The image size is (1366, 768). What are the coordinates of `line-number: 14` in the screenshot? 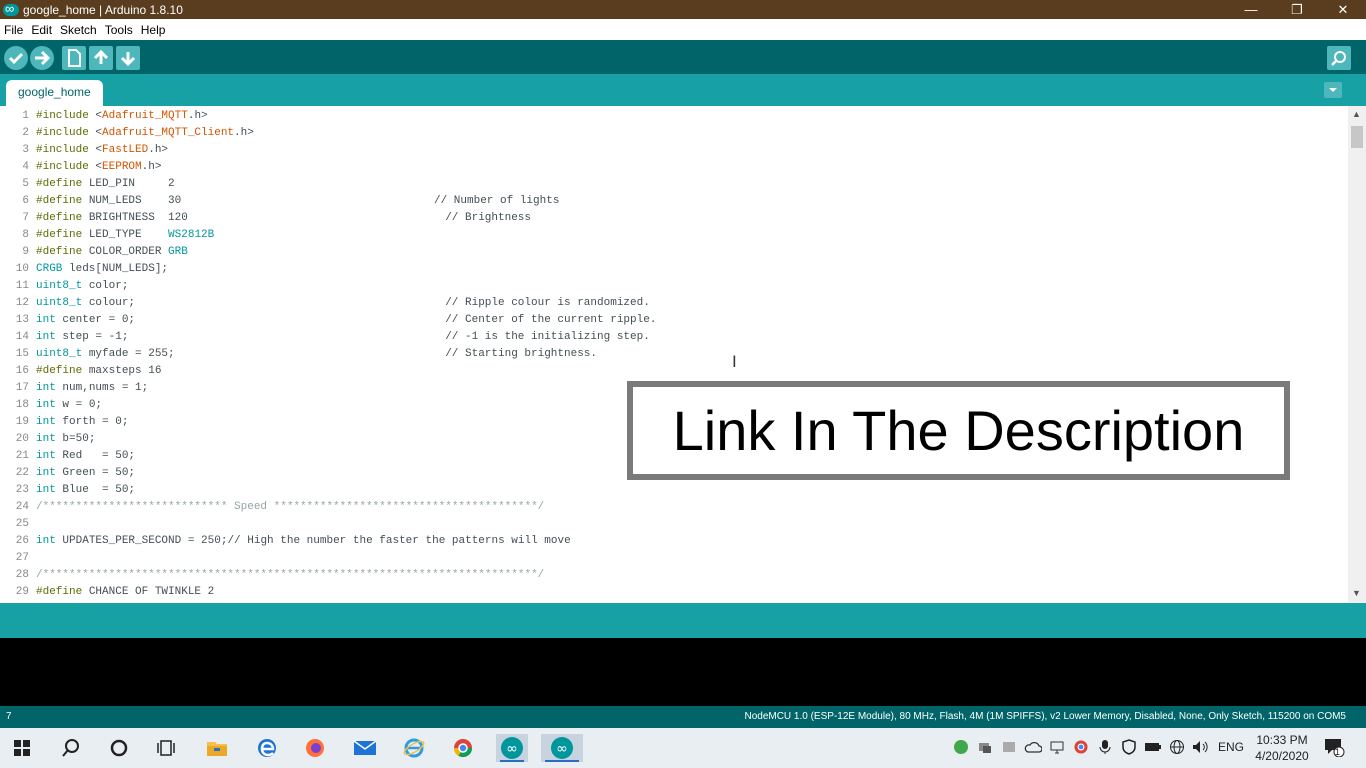 It's located at (22, 337).